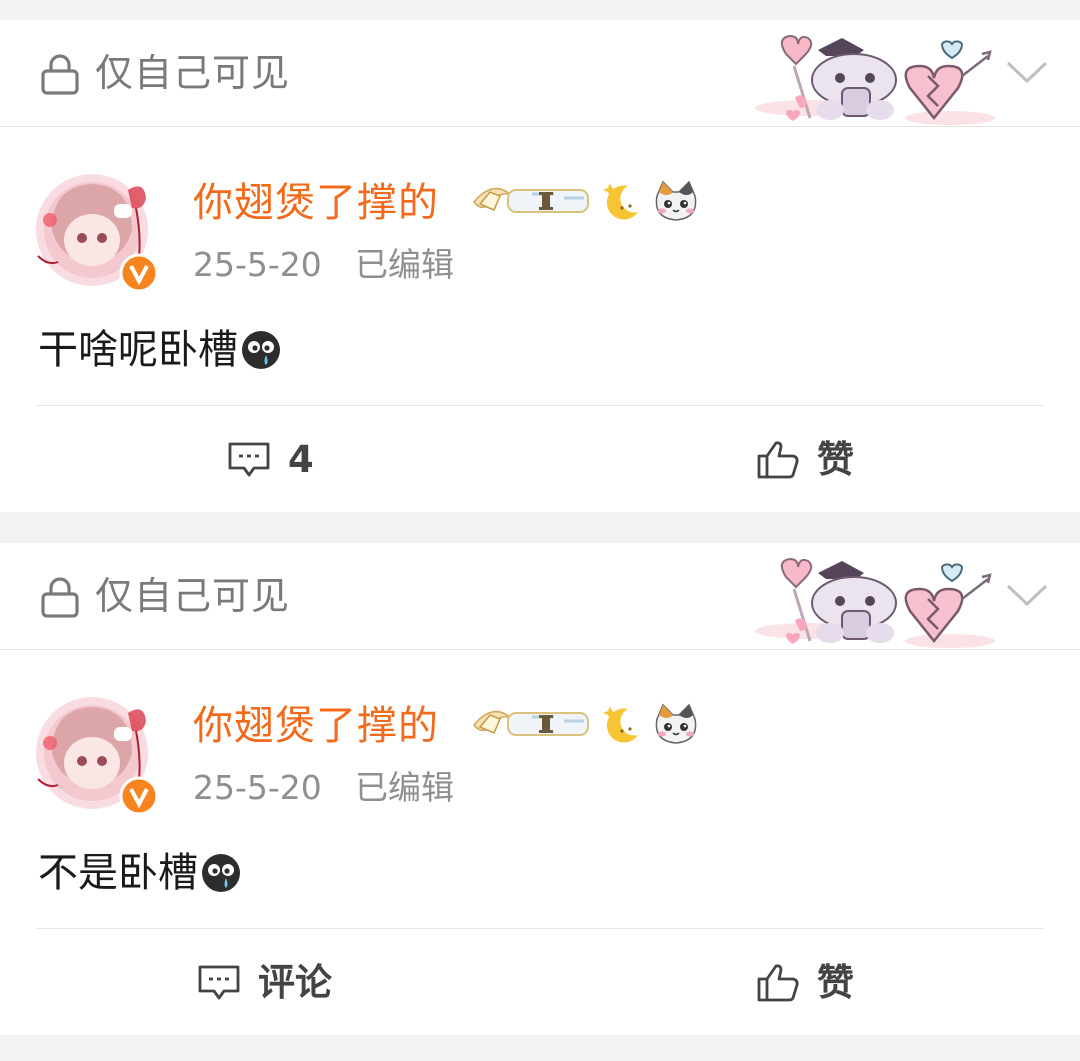 The image size is (1080, 1061). What do you see at coordinates (301, 459) in the screenshot?
I see `comment-count: 4` at bounding box center [301, 459].